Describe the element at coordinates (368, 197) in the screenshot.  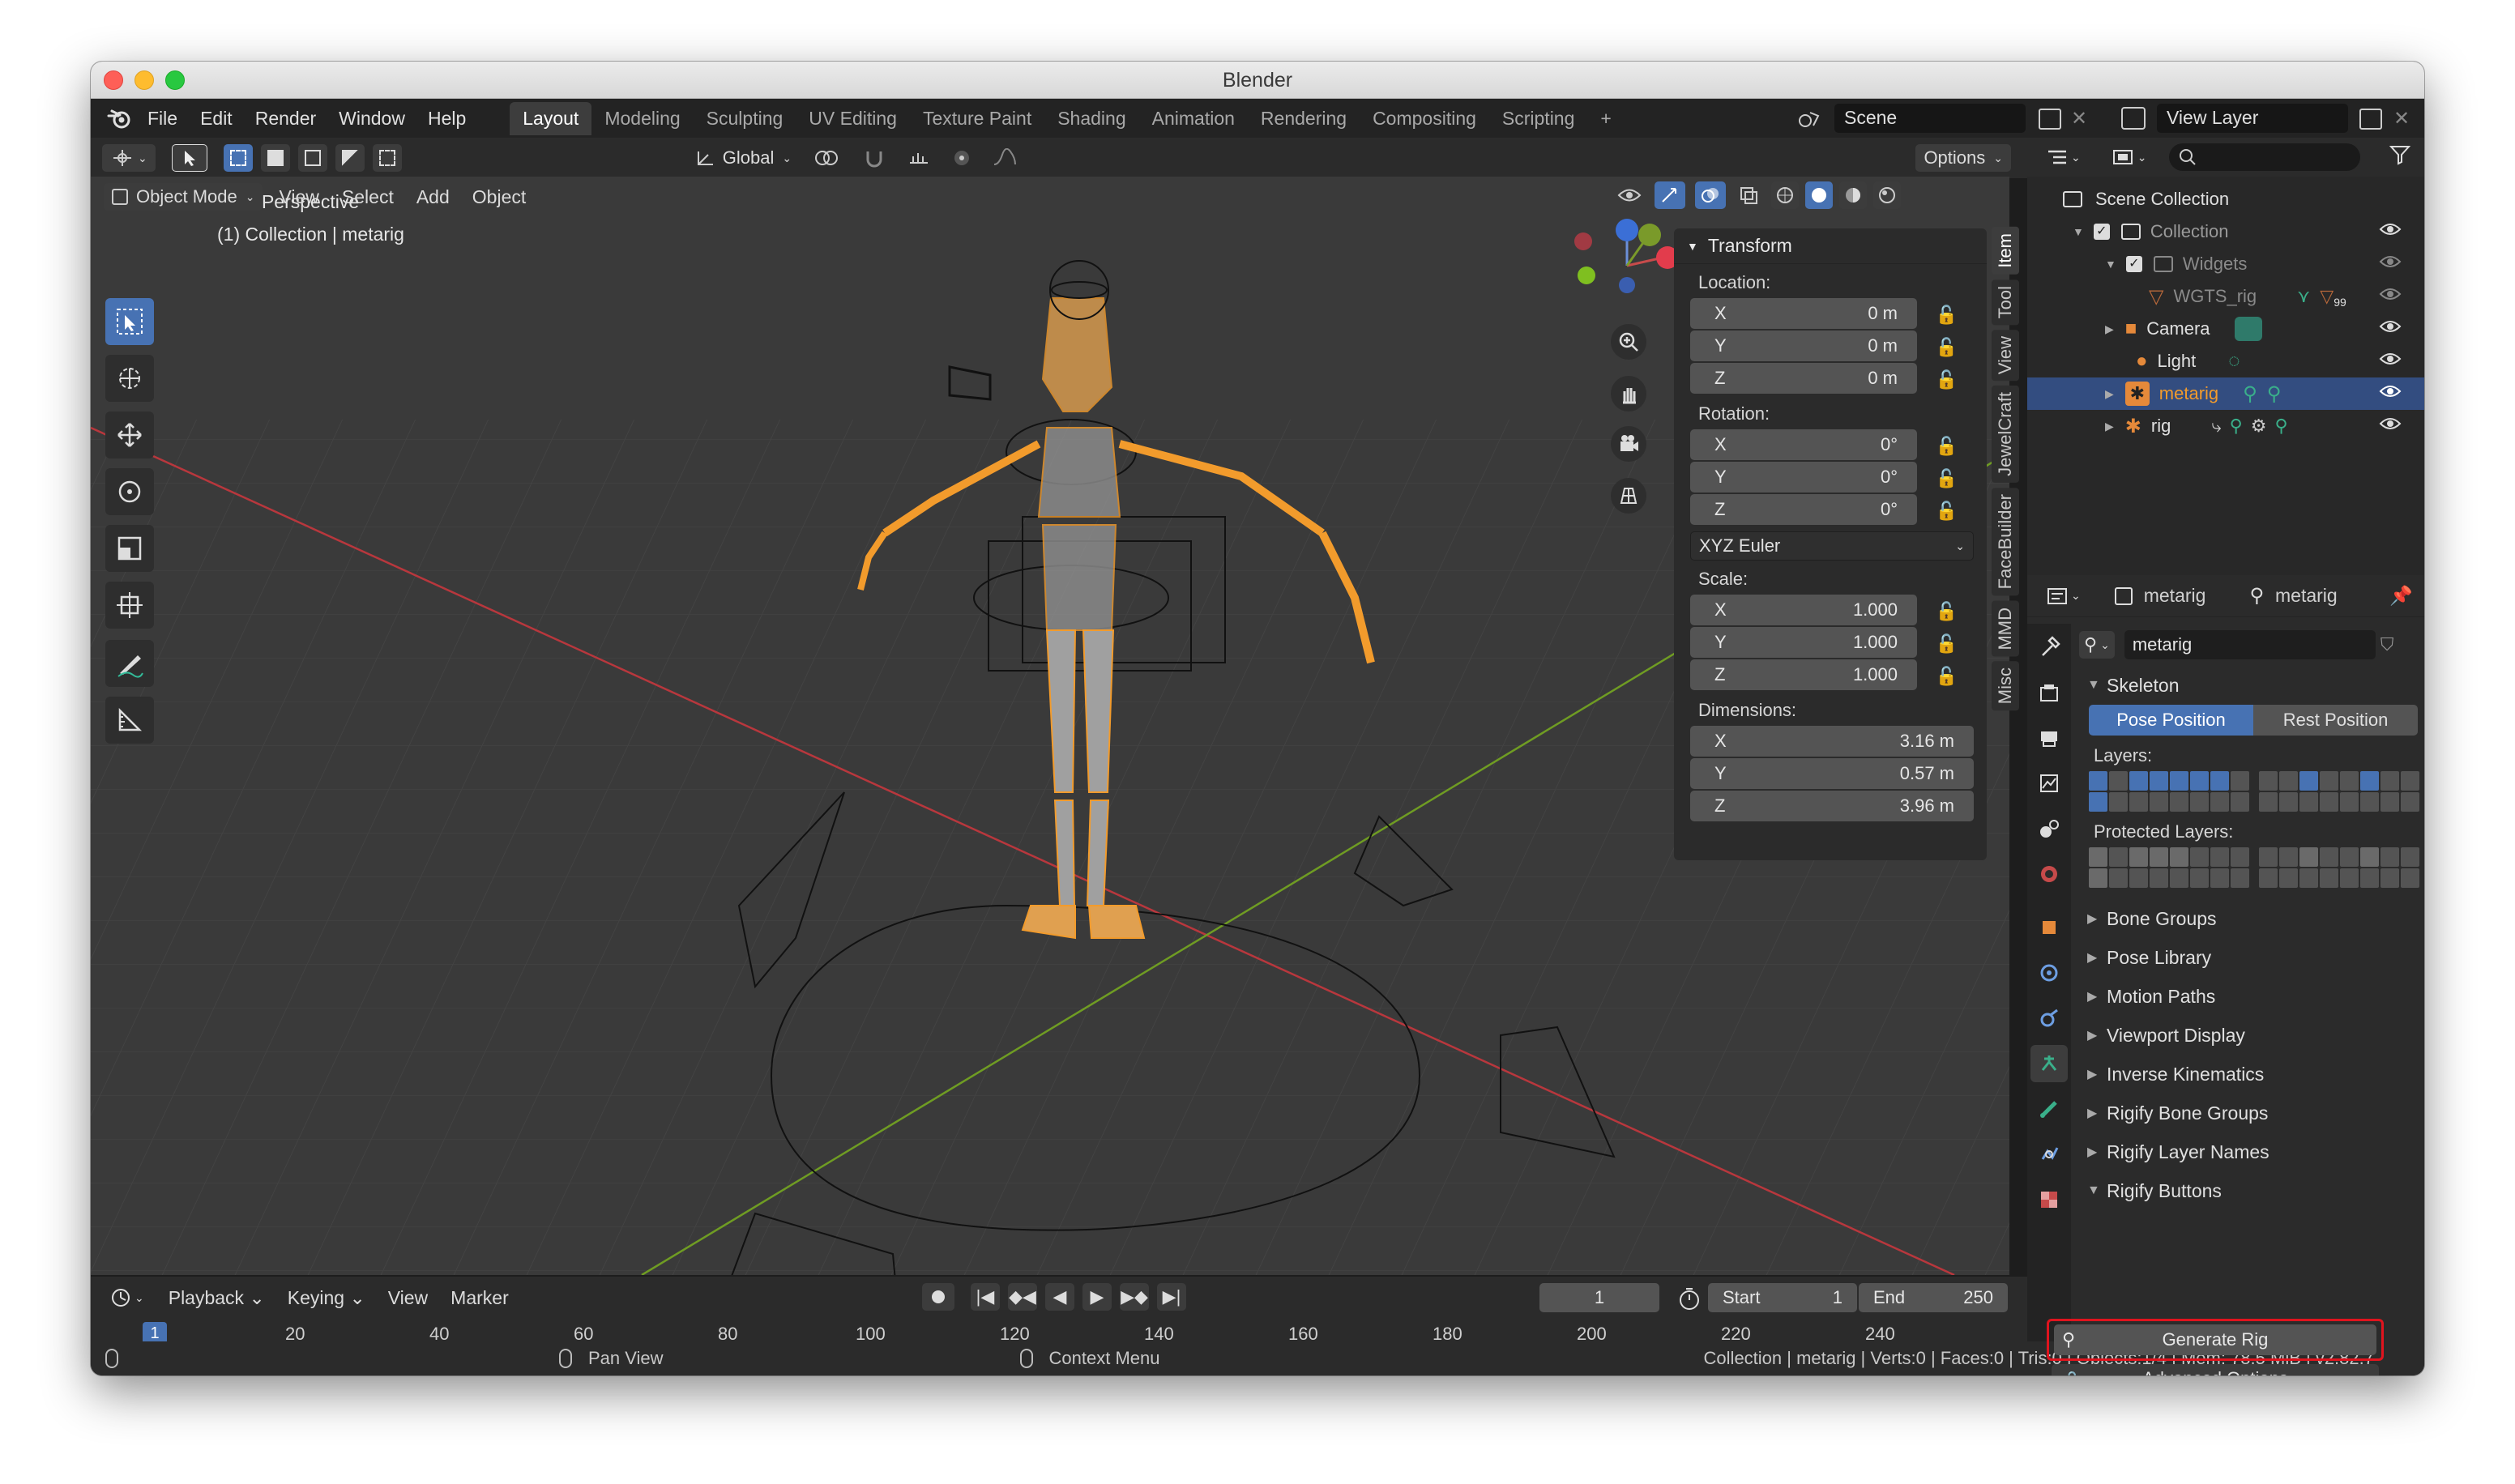
I see `menu-select: Select` at that location.